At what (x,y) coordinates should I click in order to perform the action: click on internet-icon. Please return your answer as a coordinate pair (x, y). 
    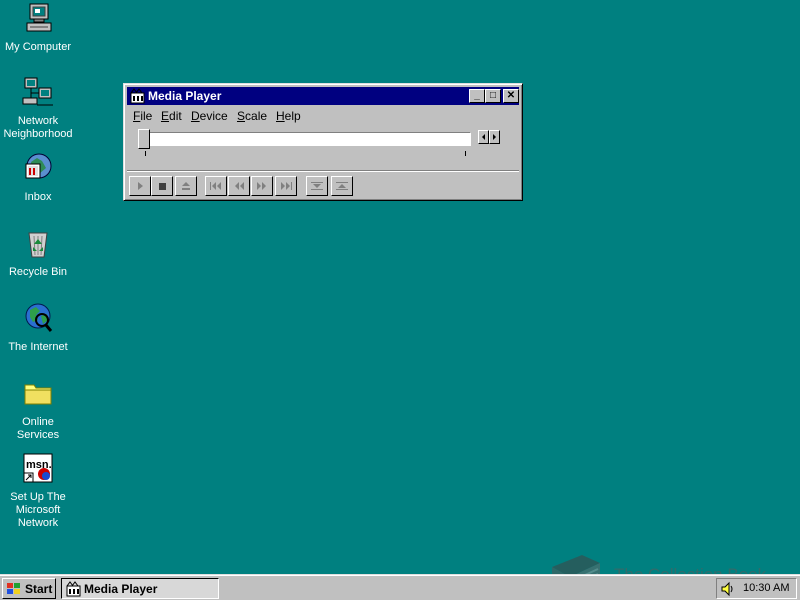
    Looking at the image, I should click on (39, 317).